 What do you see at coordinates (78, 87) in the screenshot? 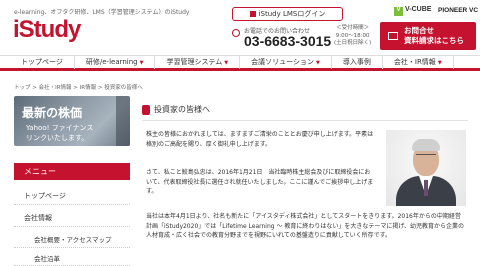
I see `breadcrumb: トップ > 会社・IR情報 > IR情報 > 投資家の皆様へ` at bounding box center [78, 87].